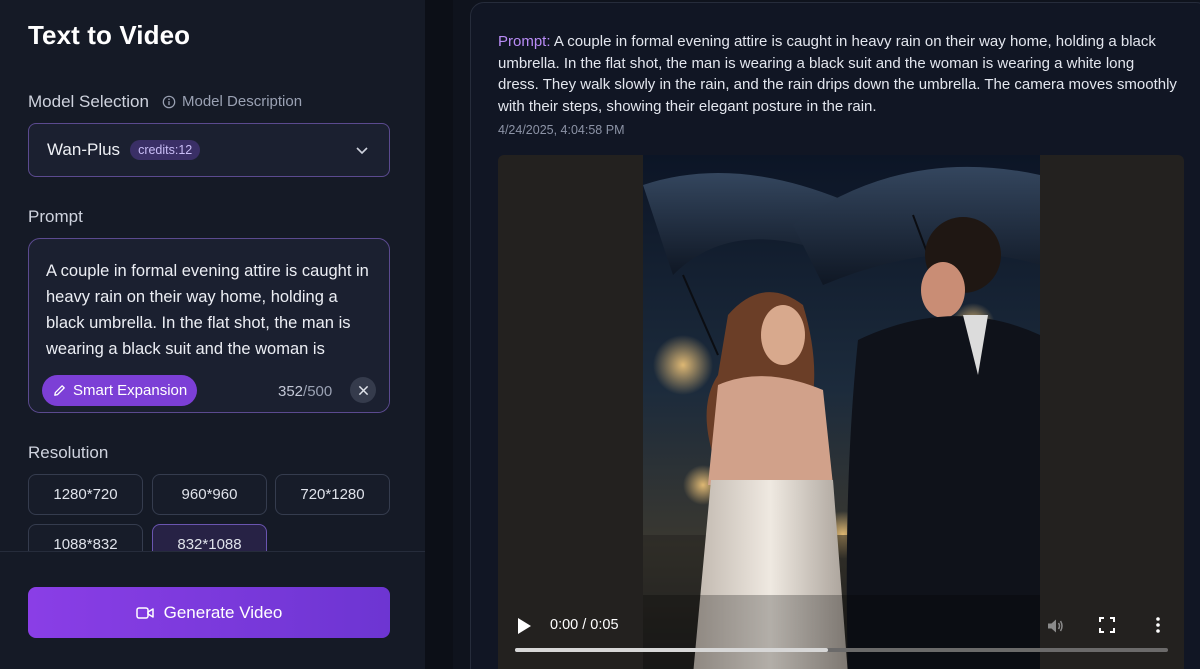 The width and height of the screenshot is (1200, 669). Describe the element at coordinates (68, 452) in the screenshot. I see `resolution-label: Resolution` at that location.